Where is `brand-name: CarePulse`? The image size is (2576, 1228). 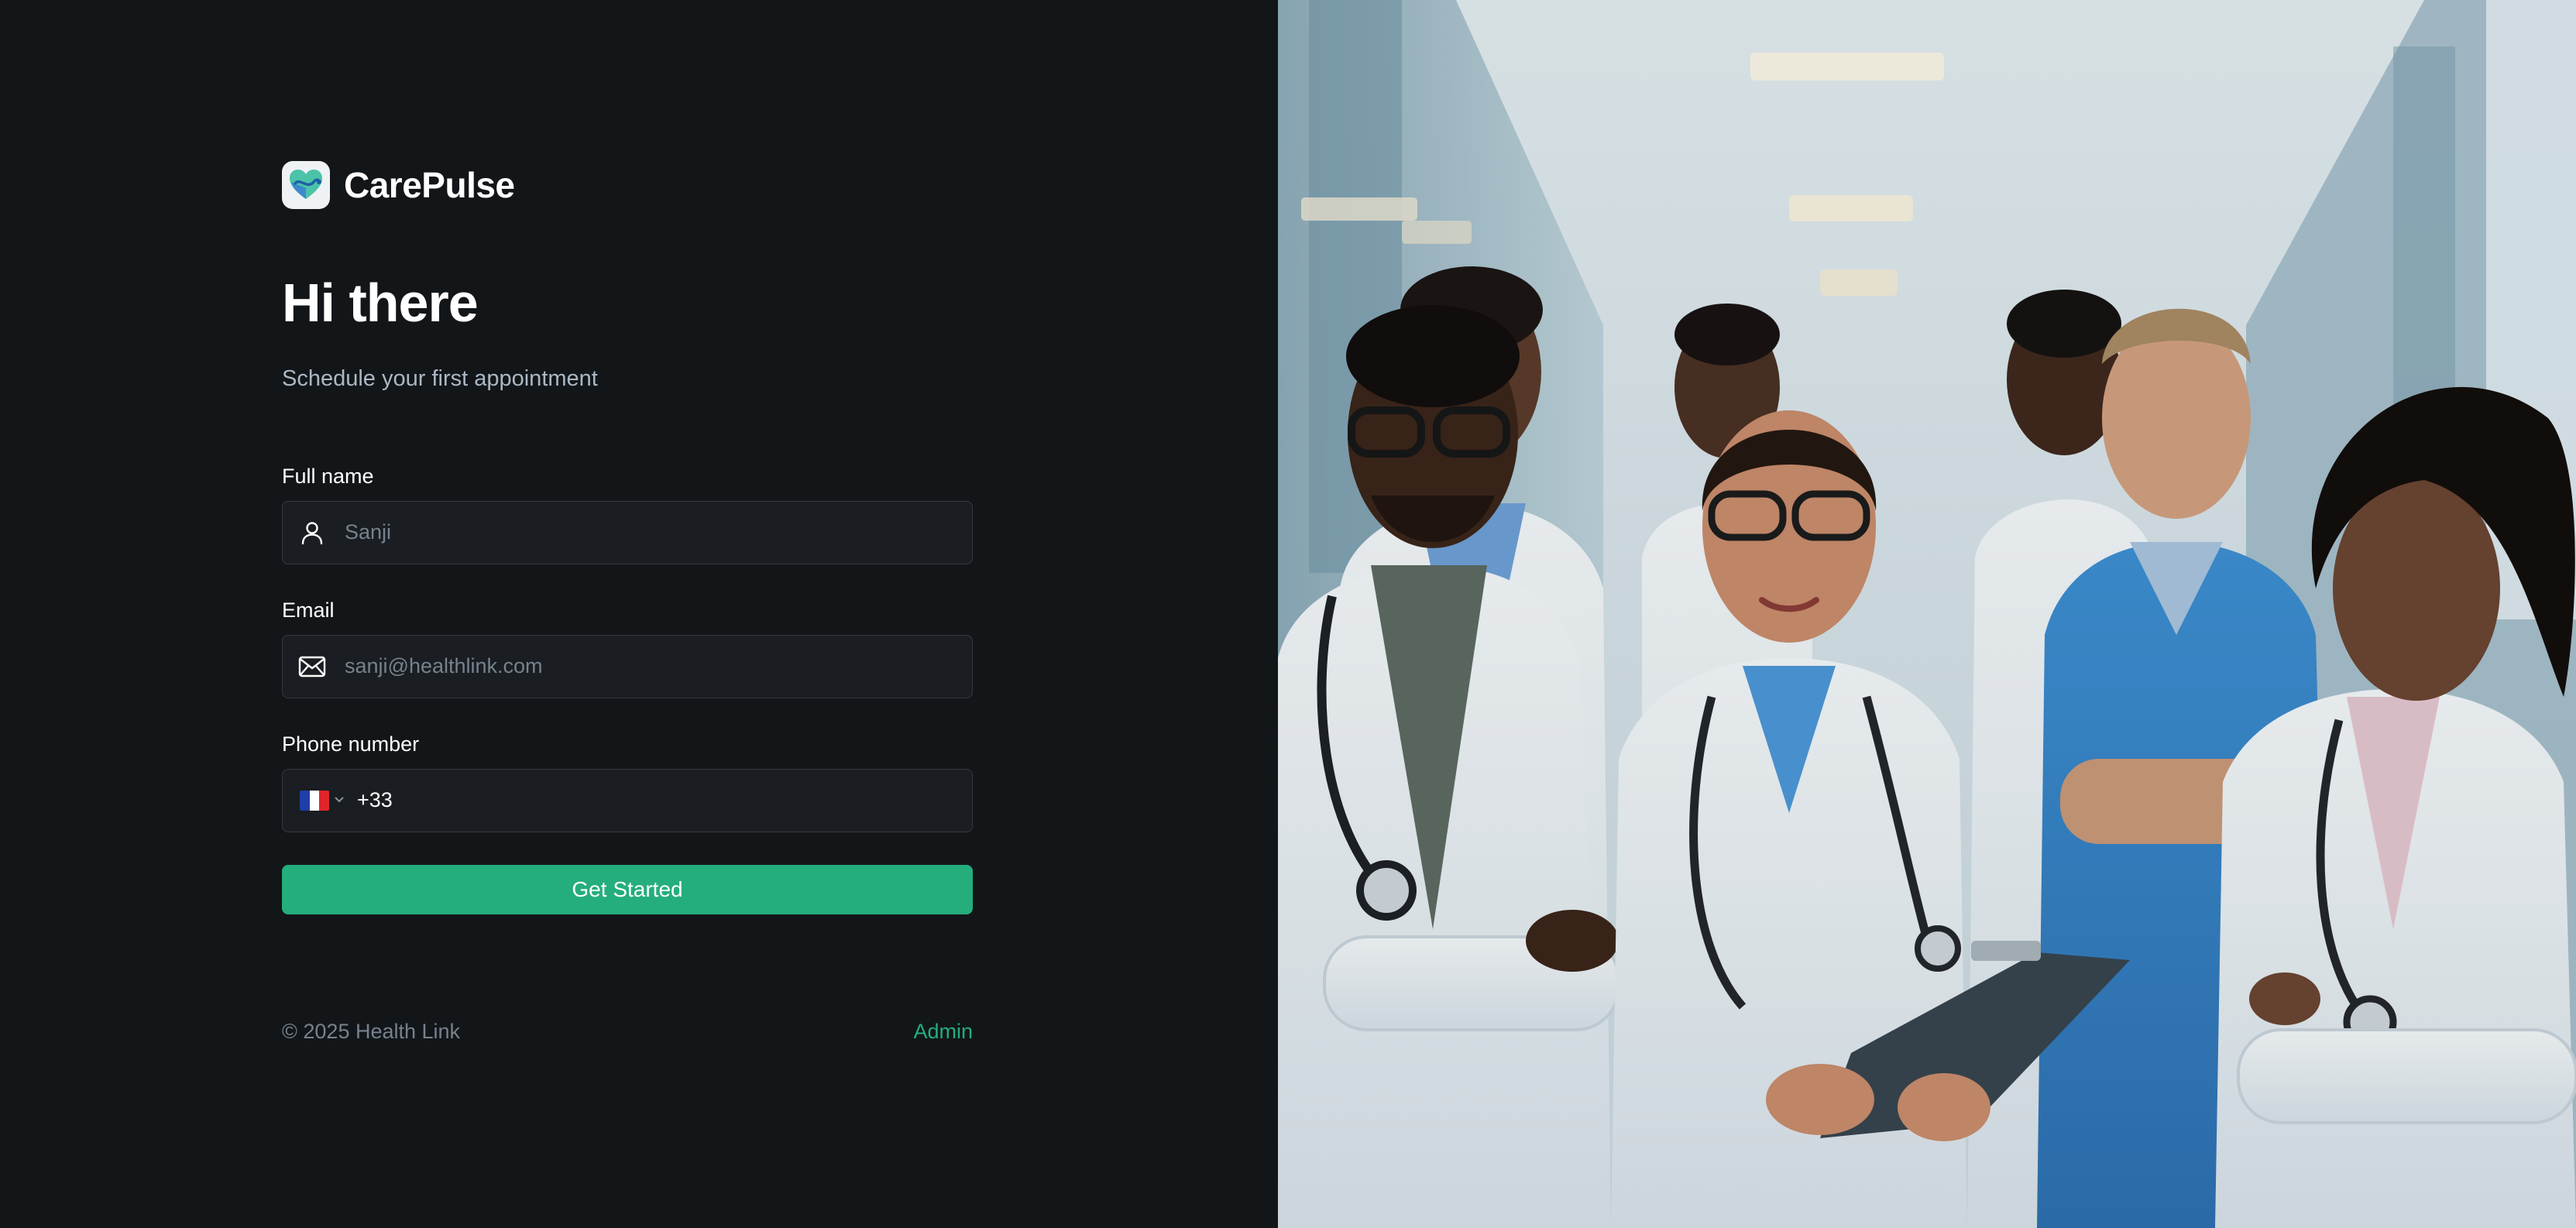 brand-name: CarePulse is located at coordinates (429, 185).